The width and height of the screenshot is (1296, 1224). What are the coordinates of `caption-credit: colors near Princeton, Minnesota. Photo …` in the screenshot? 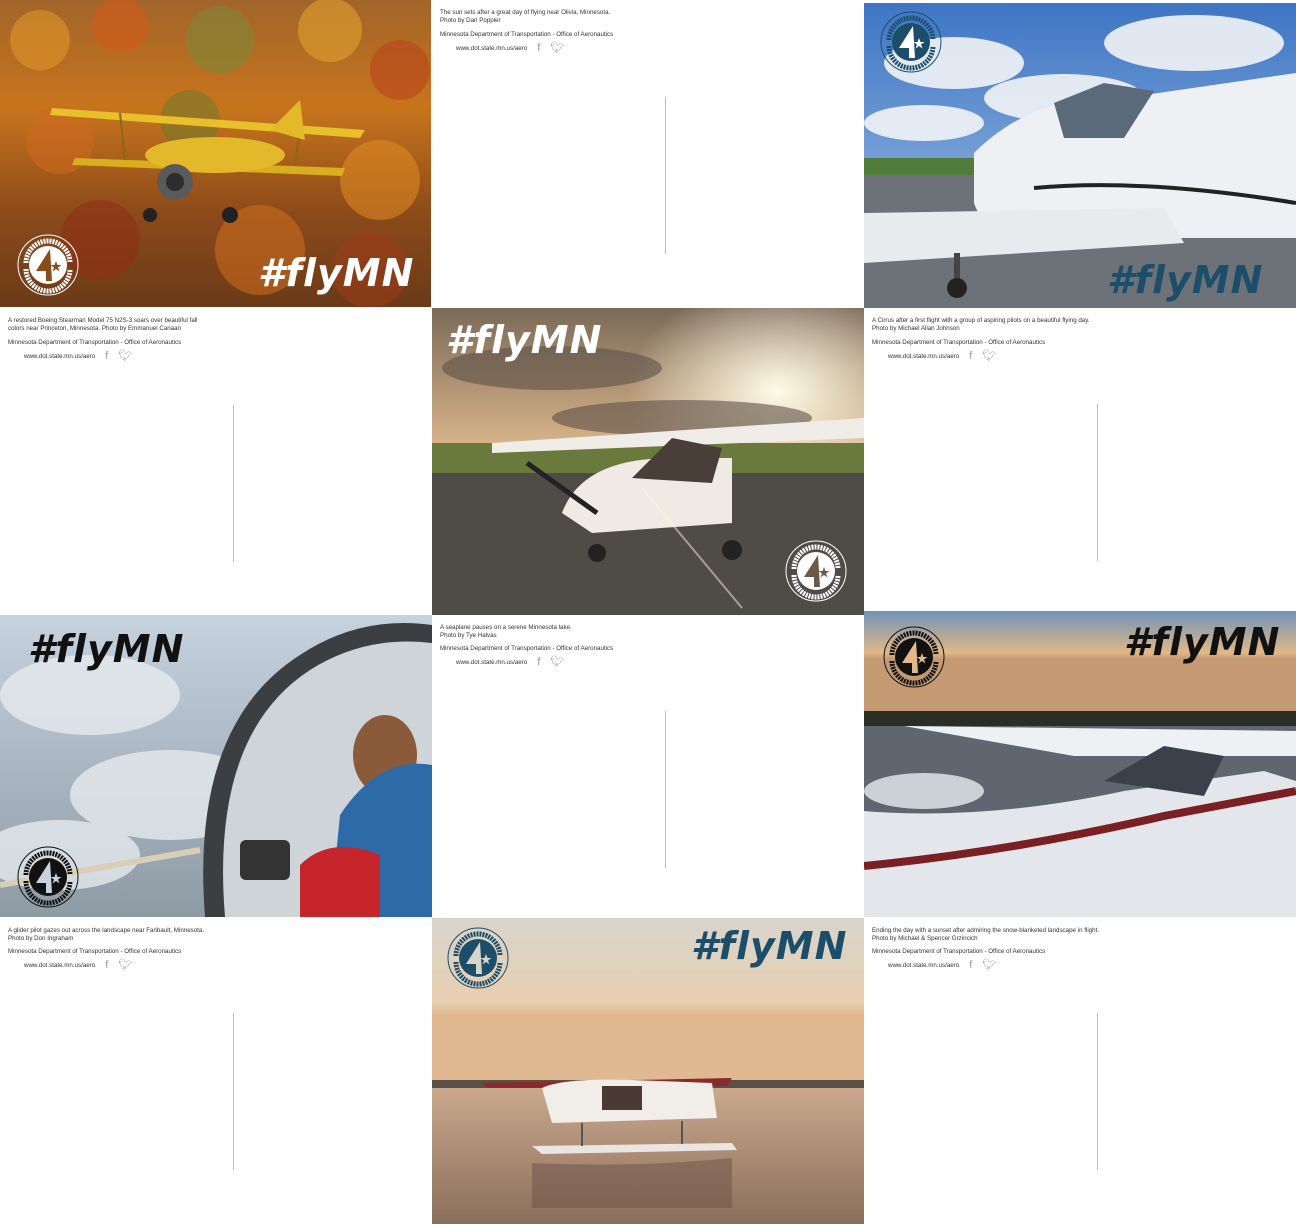 It's located at (95, 328).